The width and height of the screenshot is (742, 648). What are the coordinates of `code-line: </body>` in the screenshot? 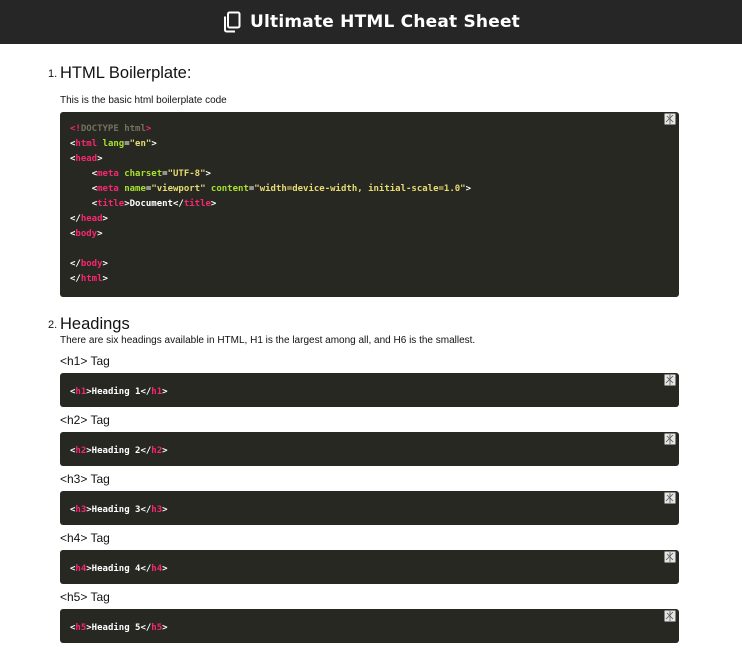 It's located at (89, 264).